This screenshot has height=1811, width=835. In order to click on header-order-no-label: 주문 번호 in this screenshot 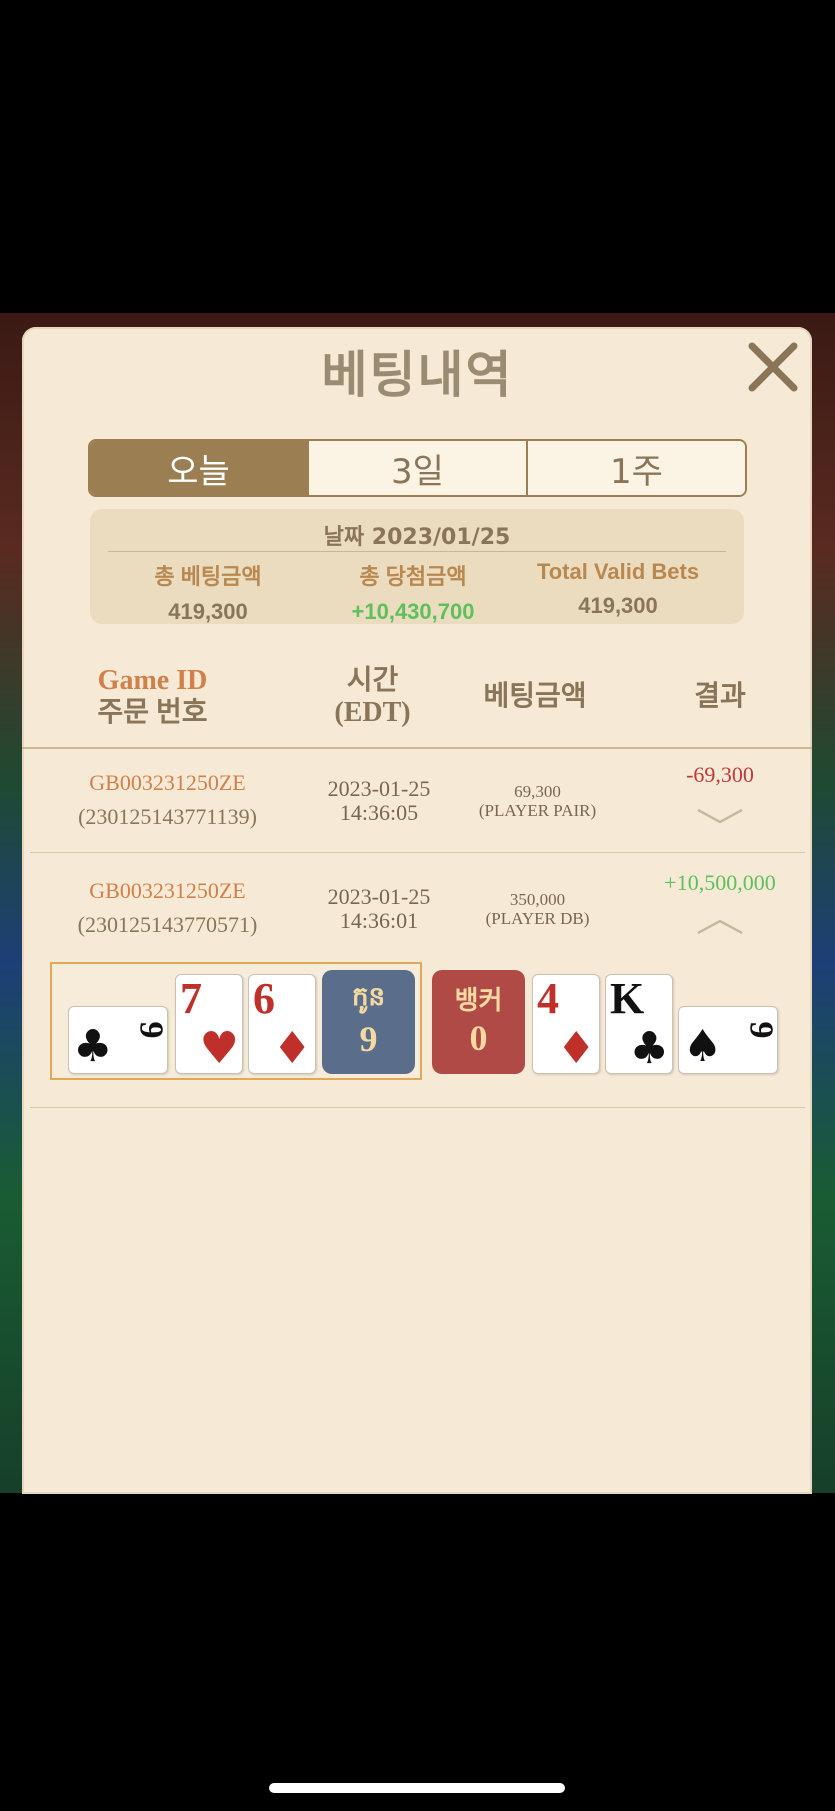, I will do `click(152, 712)`.